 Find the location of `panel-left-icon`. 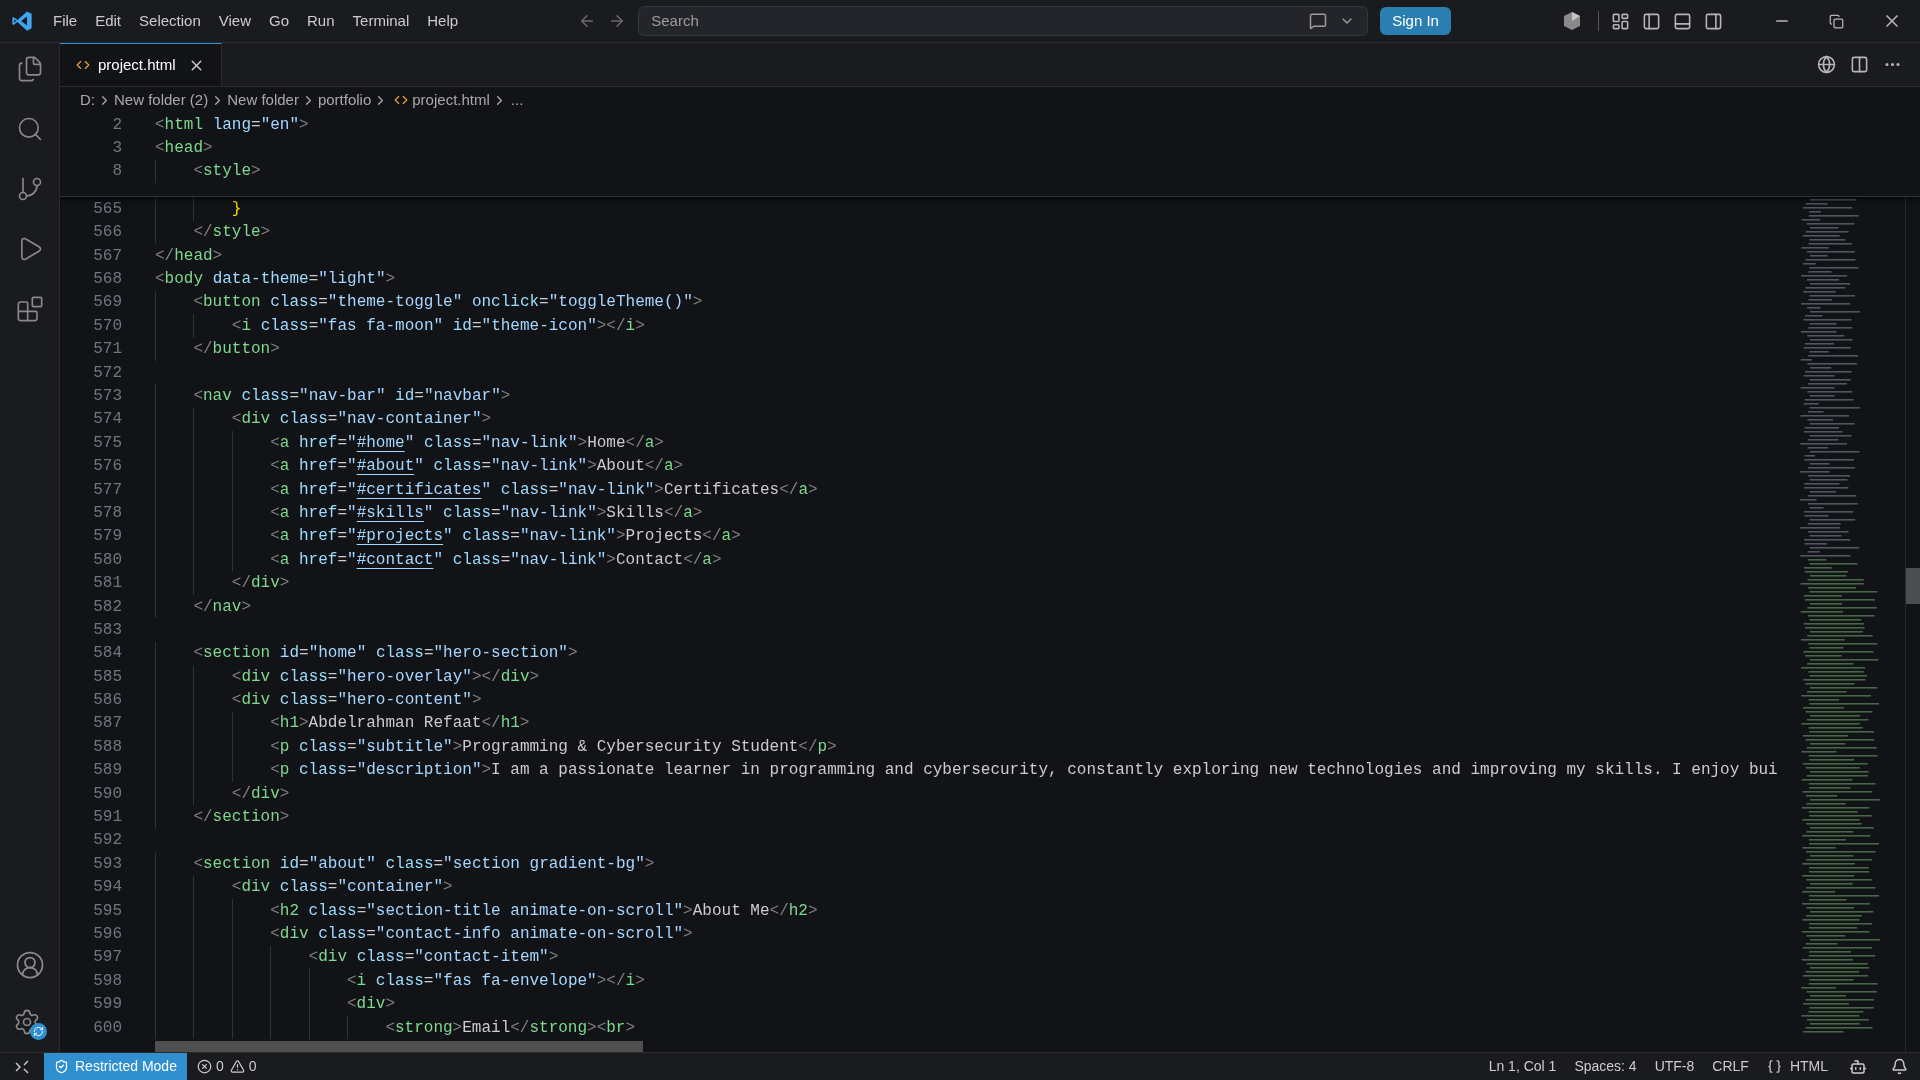

panel-left-icon is located at coordinates (1651, 21).